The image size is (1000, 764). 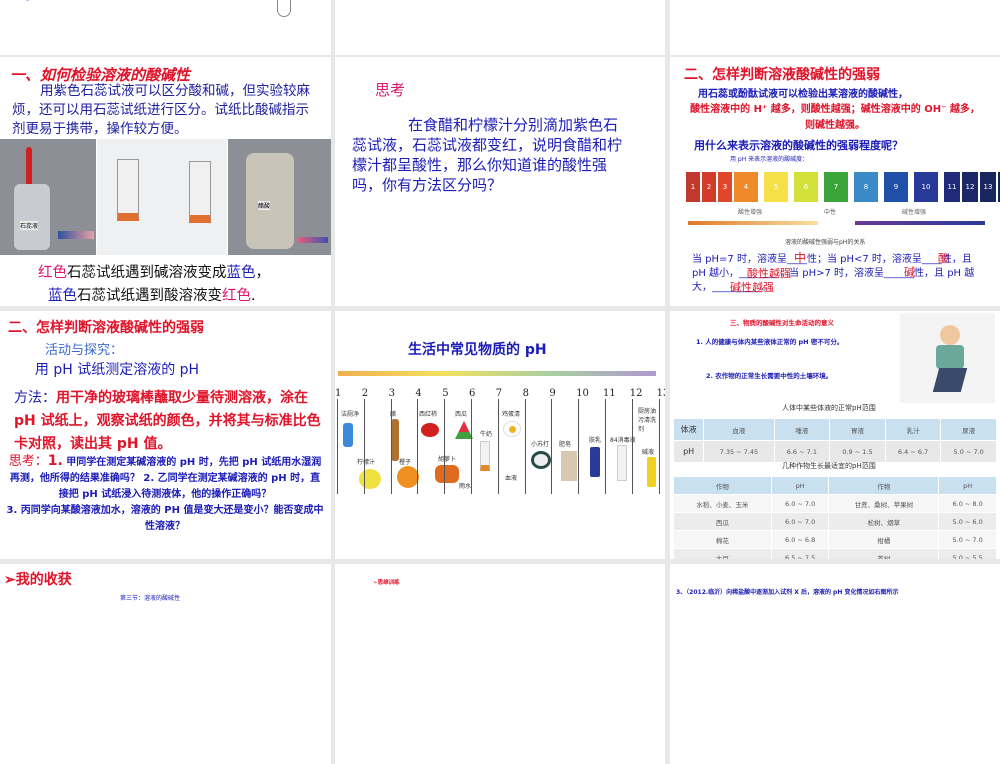 I want to click on answer: 中, so click(x=800, y=258).